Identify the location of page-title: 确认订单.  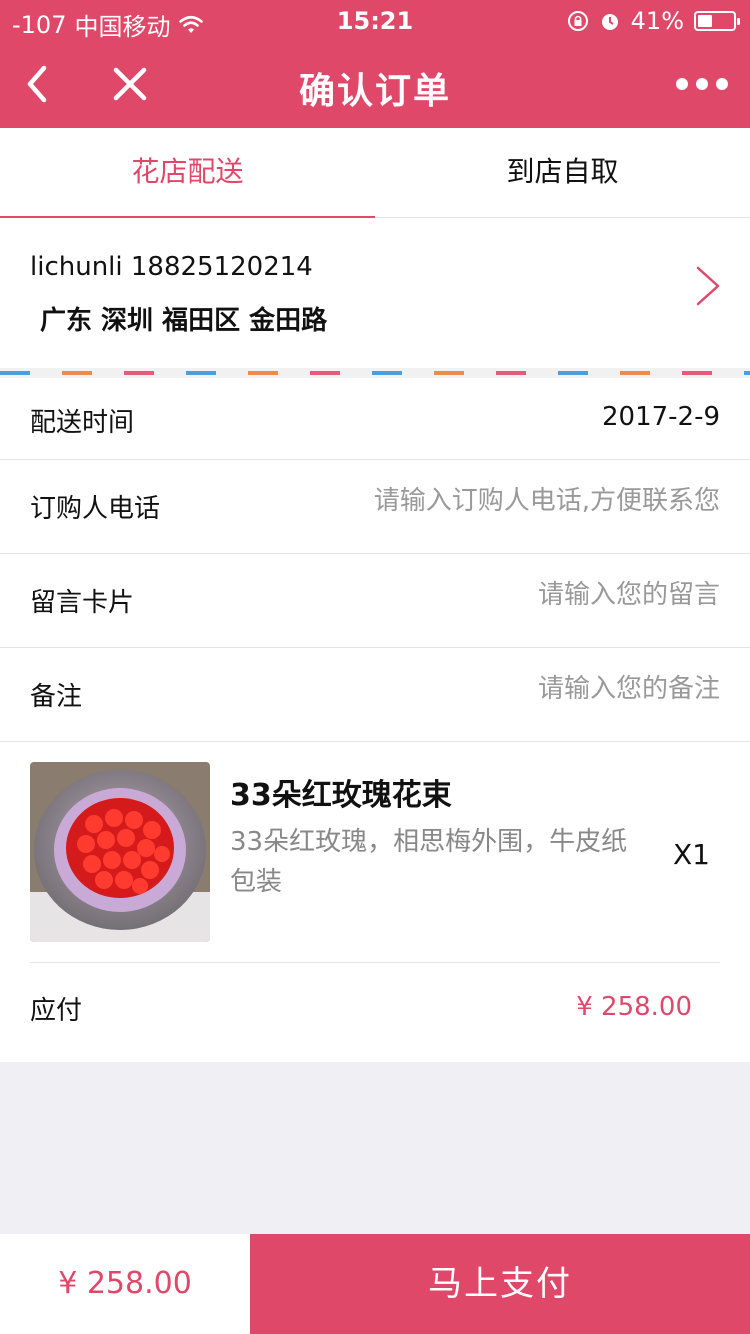
(374, 91).